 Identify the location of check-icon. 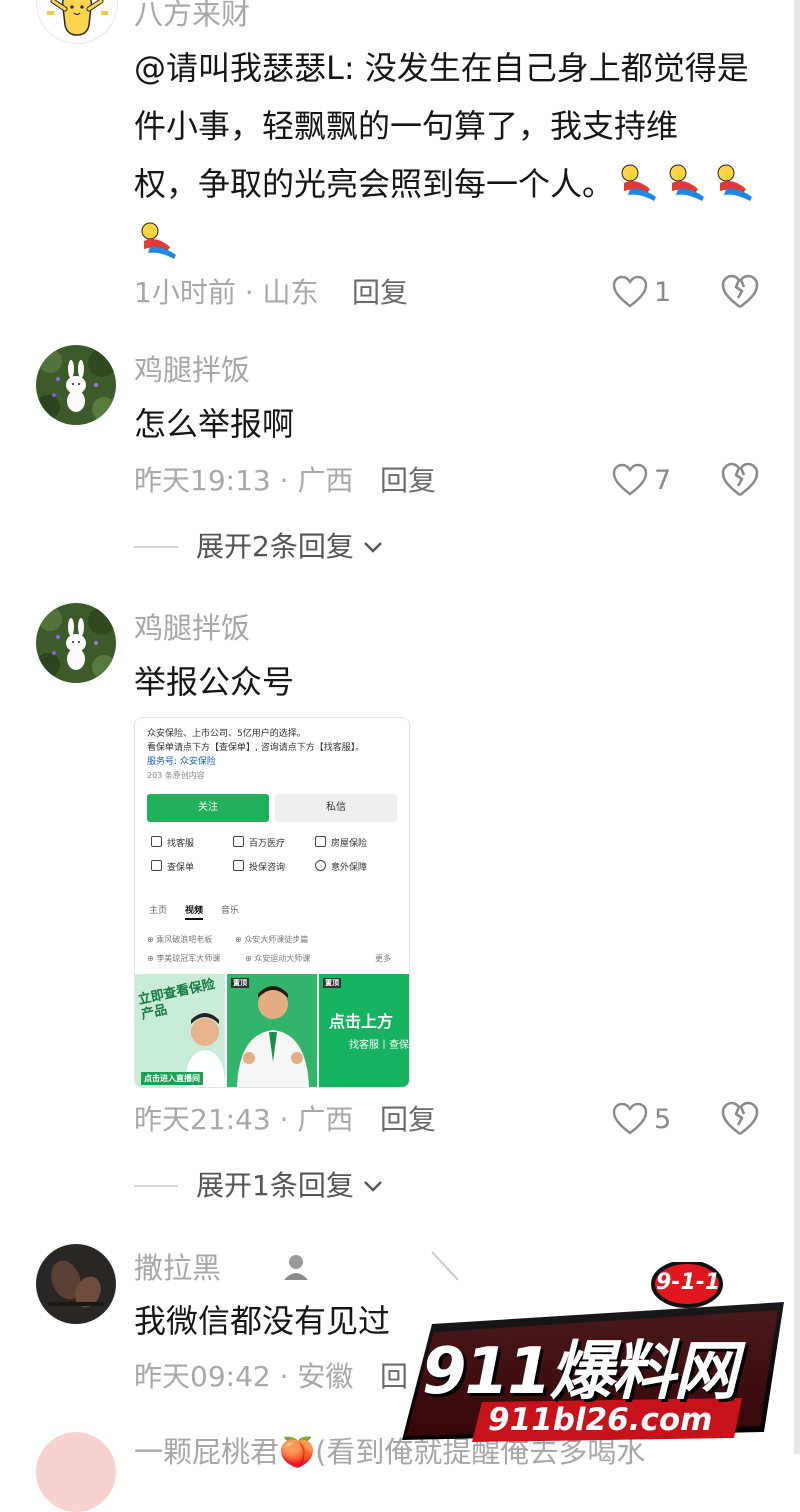
(238, 865).